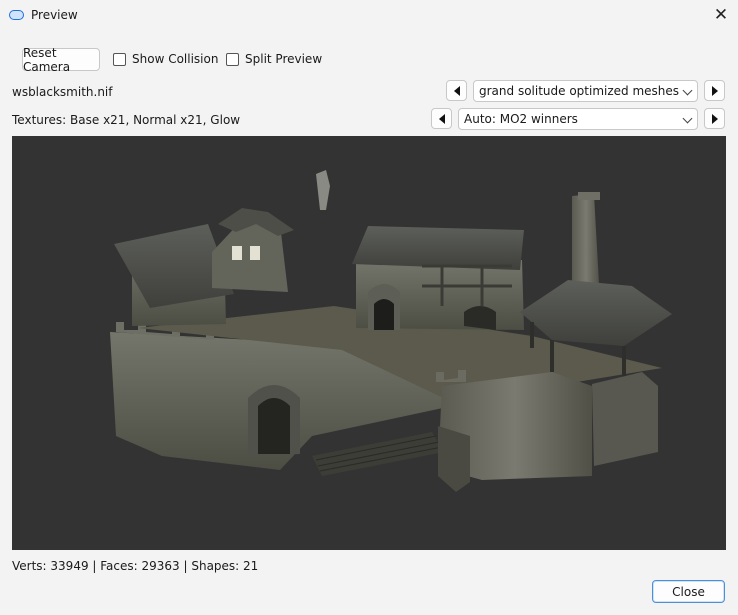 The width and height of the screenshot is (738, 615). Describe the element at coordinates (284, 59) in the screenshot. I see `split-preview-label: Split Preview` at that location.